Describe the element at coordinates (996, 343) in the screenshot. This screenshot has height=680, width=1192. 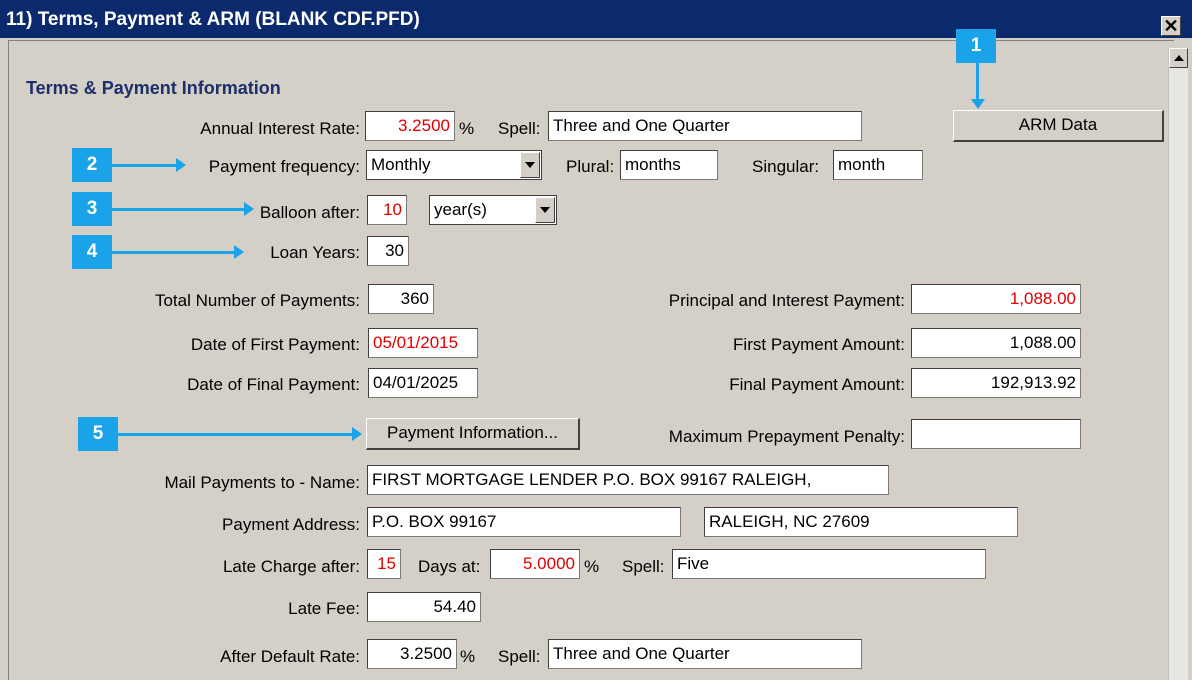
I see `first-payment-amount-field: 1,088.00` at that location.